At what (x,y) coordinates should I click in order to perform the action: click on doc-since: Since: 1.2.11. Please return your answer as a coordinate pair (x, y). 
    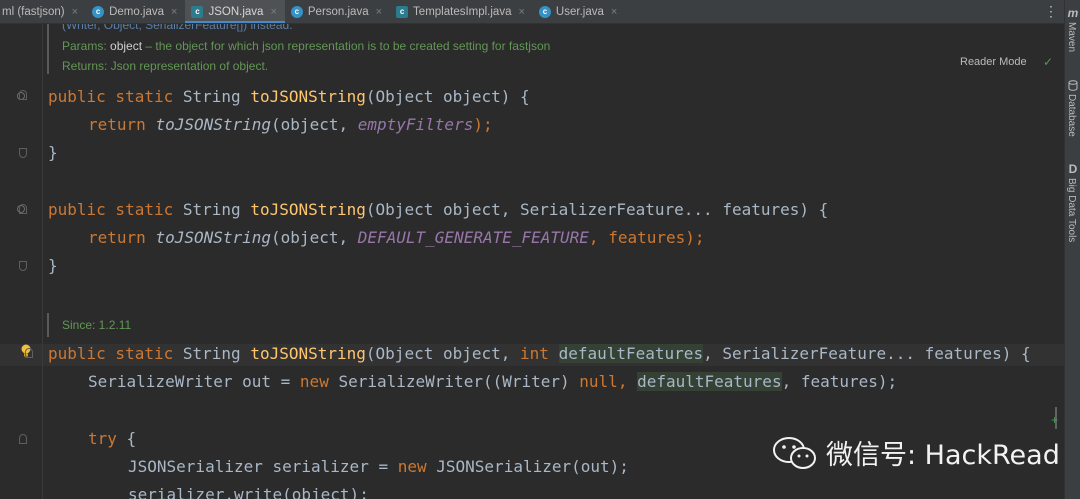
    Looking at the image, I should click on (97, 325).